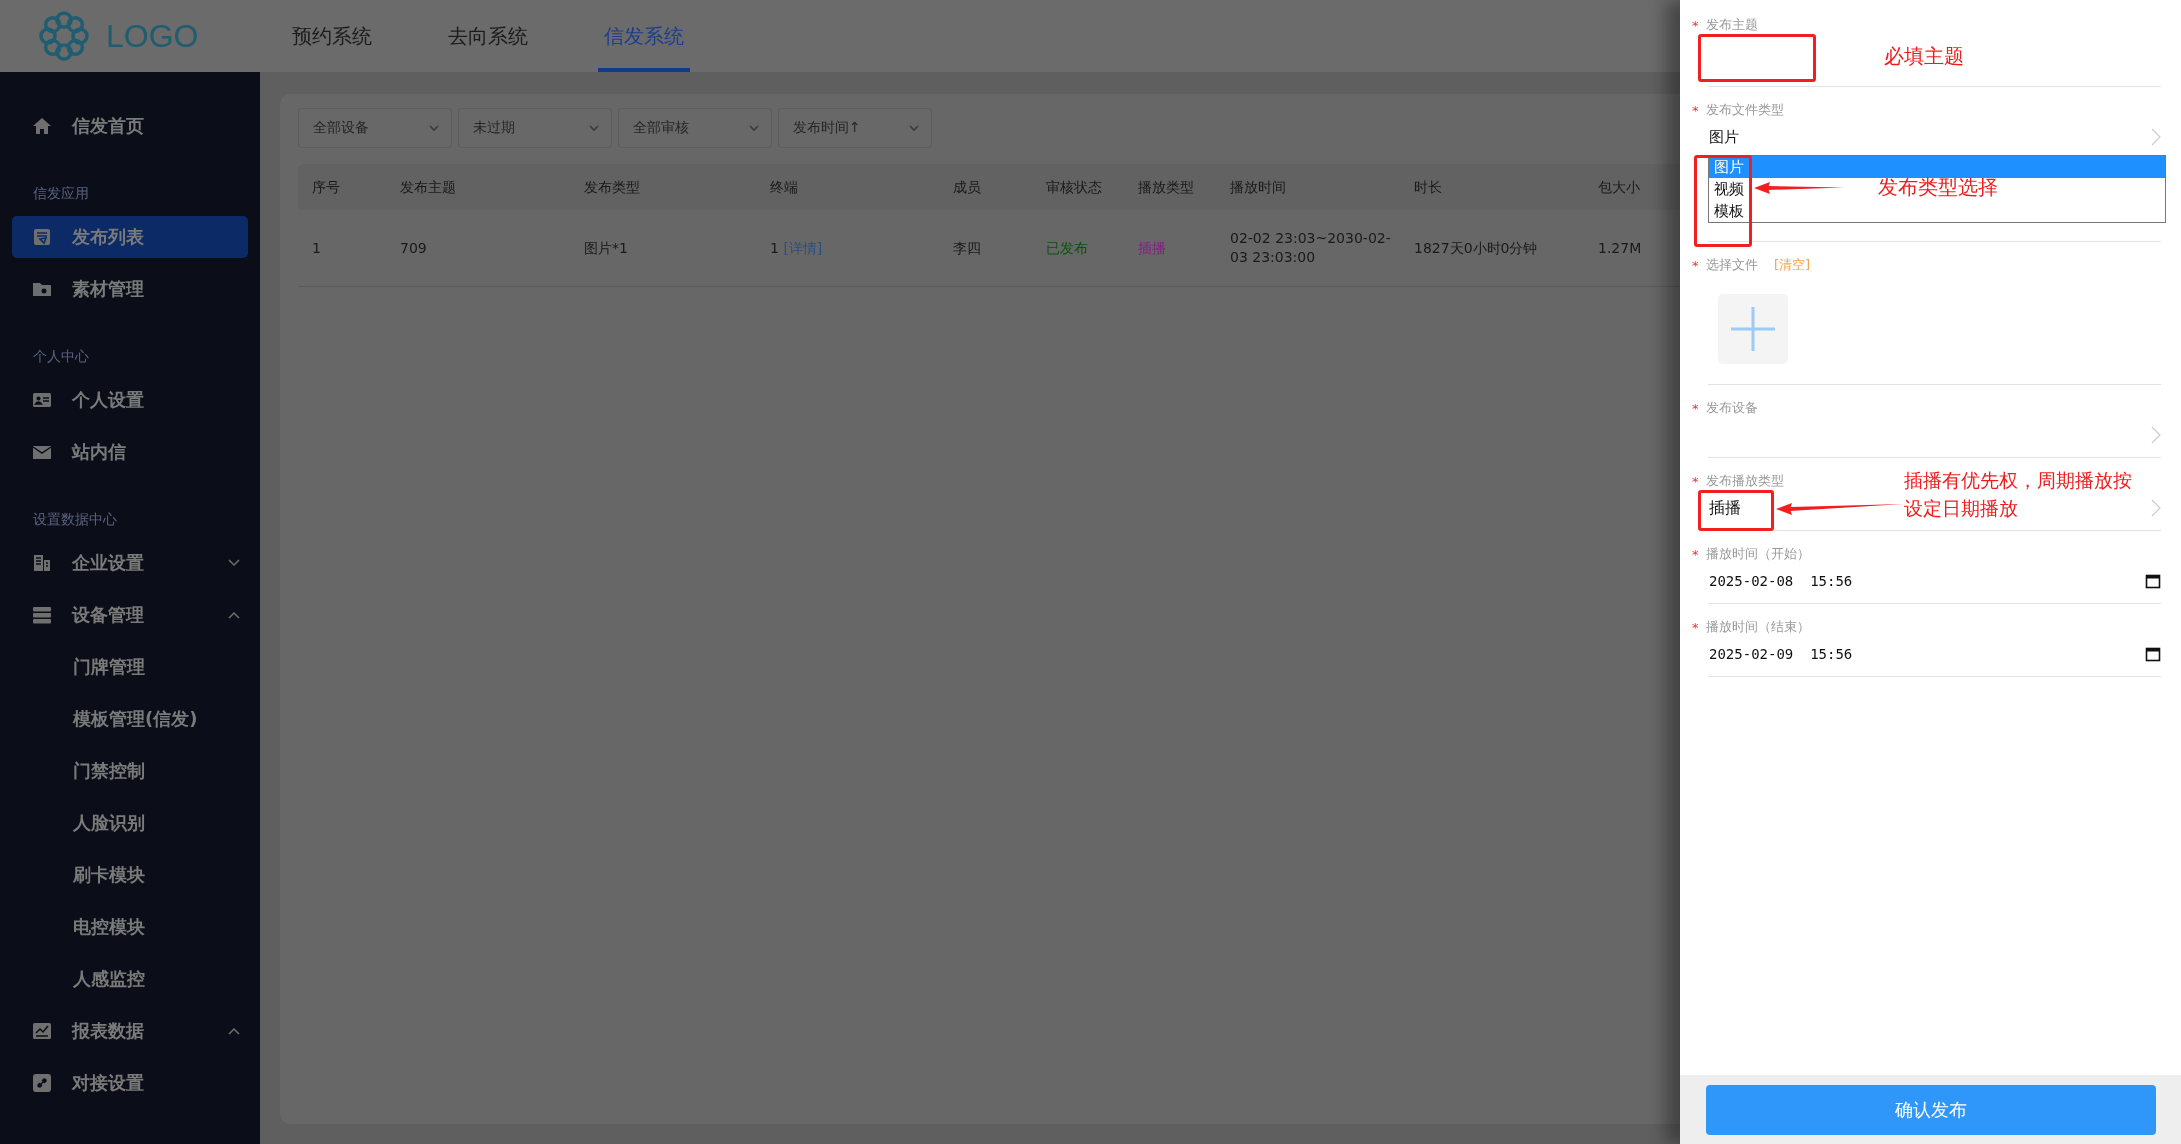 The height and width of the screenshot is (1144, 2181). I want to click on file-type-value: 图片, so click(1930, 137).